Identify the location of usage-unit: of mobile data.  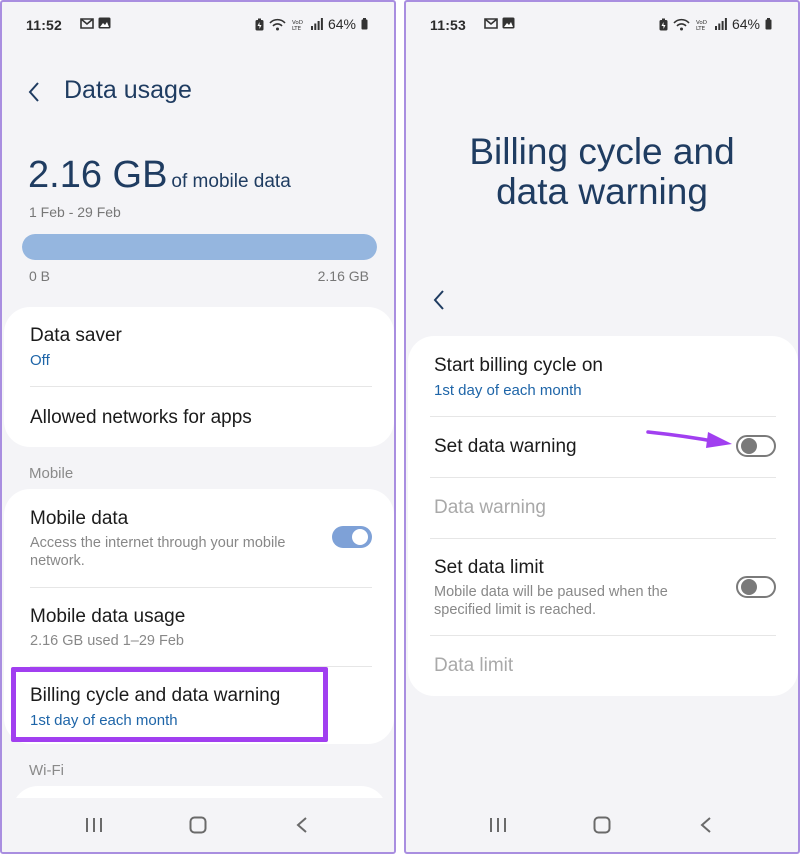
(231, 181).